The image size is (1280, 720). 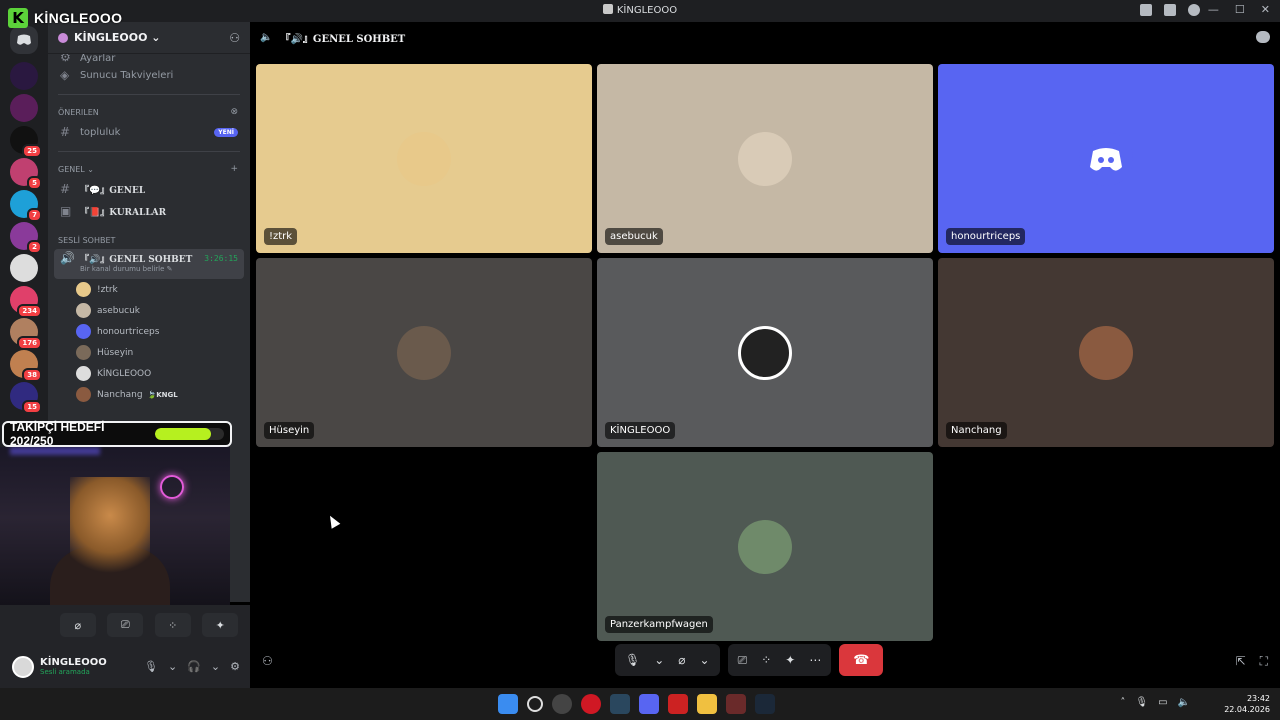 What do you see at coordinates (115, 352) in the screenshot?
I see `member-name: Hüseyin` at bounding box center [115, 352].